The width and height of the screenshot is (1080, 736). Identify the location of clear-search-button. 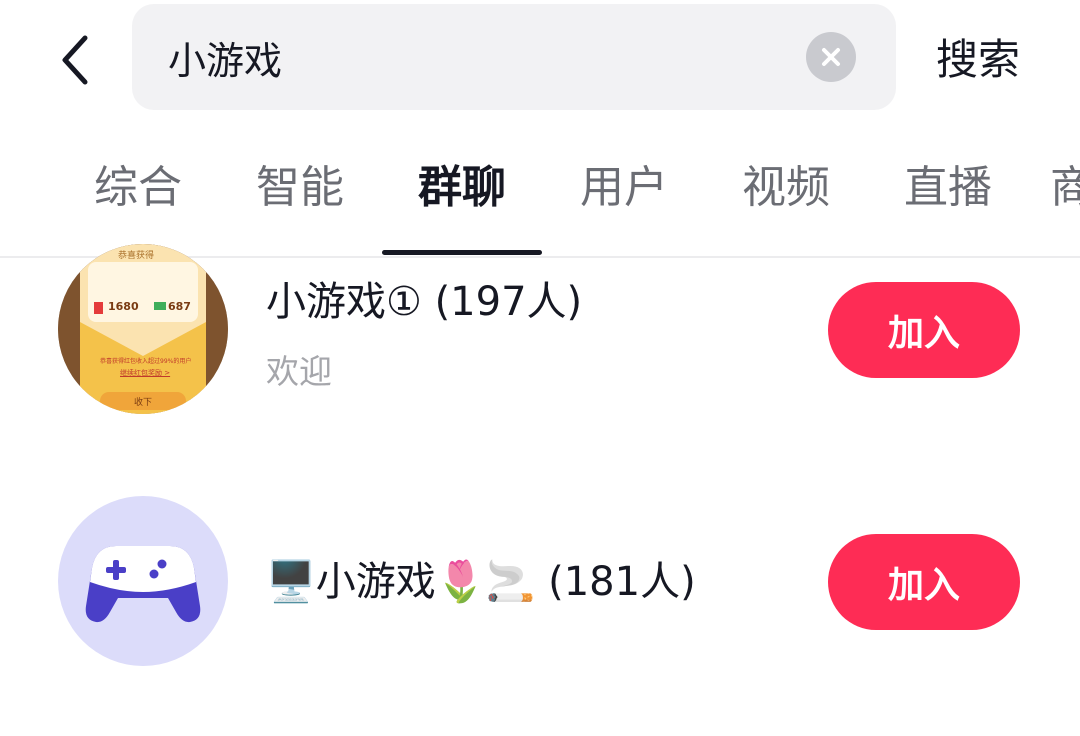
(831, 57).